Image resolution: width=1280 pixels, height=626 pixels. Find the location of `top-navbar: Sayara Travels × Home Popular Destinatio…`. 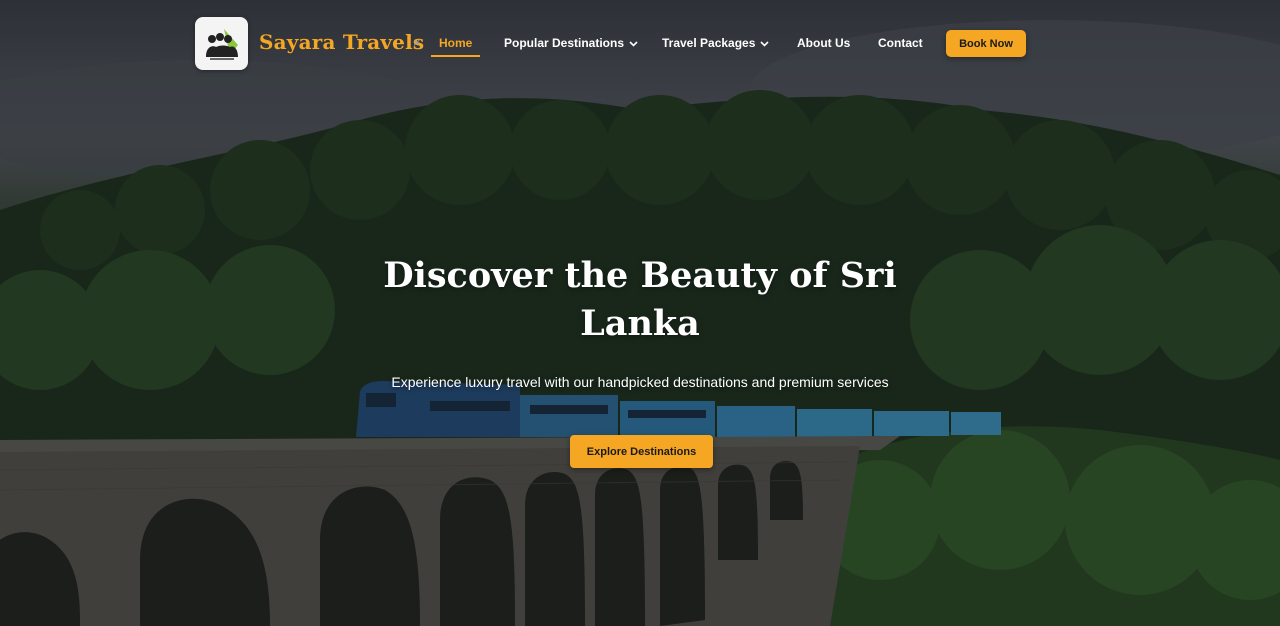

top-navbar: Sayara Travels × Home Popular Destinatio… is located at coordinates (640, 44).